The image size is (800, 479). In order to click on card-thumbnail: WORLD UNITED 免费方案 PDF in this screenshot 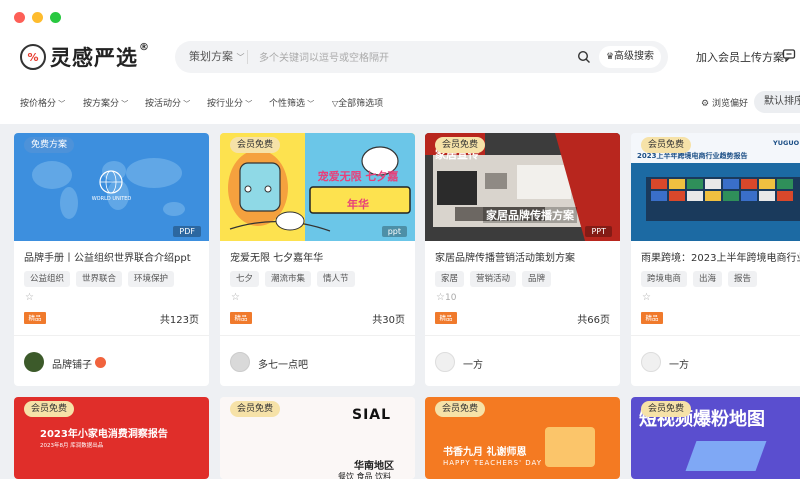, I will do `click(111, 187)`.